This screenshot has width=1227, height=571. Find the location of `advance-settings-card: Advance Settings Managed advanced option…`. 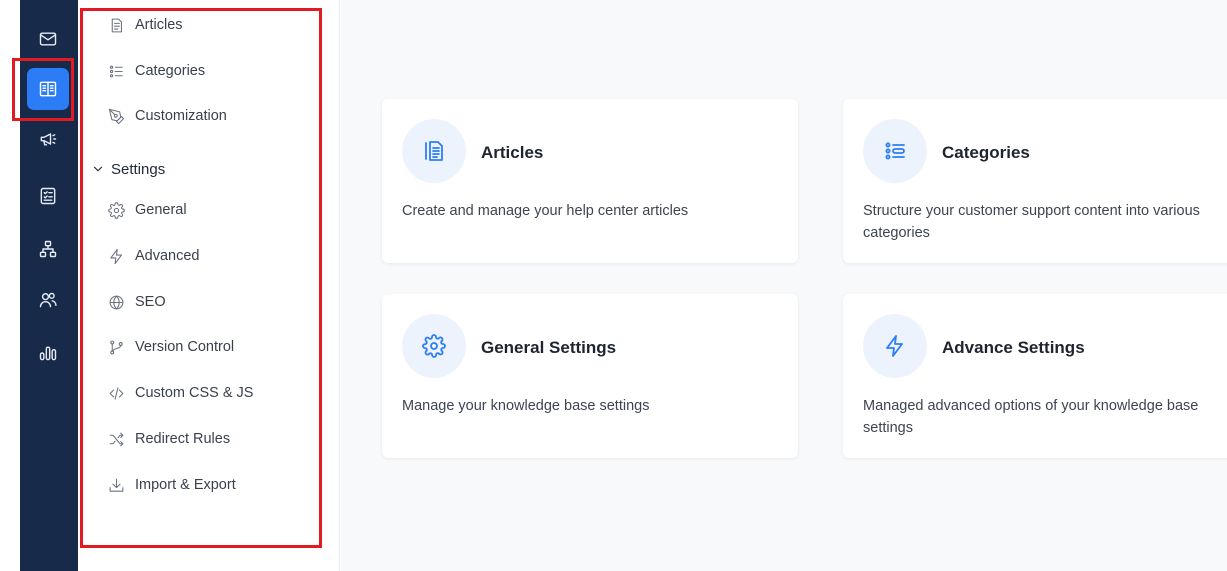

advance-settings-card: Advance Settings Managed advanced option… is located at coordinates (1035, 376).